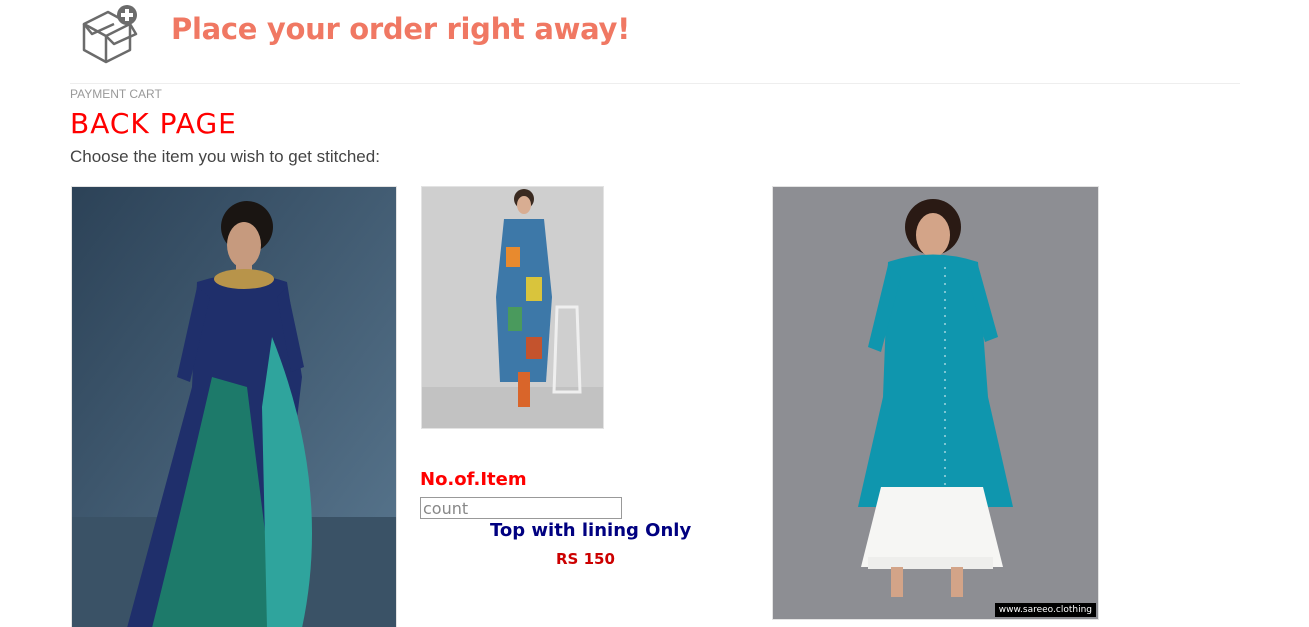  What do you see at coordinates (153, 123) in the screenshot?
I see `back-page-heading: BACK PAGE` at bounding box center [153, 123].